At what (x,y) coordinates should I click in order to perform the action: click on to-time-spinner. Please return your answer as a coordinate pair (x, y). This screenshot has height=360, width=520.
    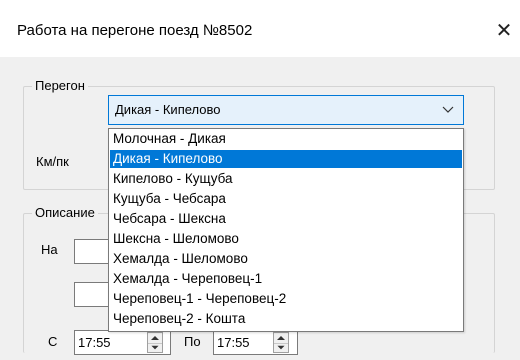
    Looking at the image, I should click on (281, 342).